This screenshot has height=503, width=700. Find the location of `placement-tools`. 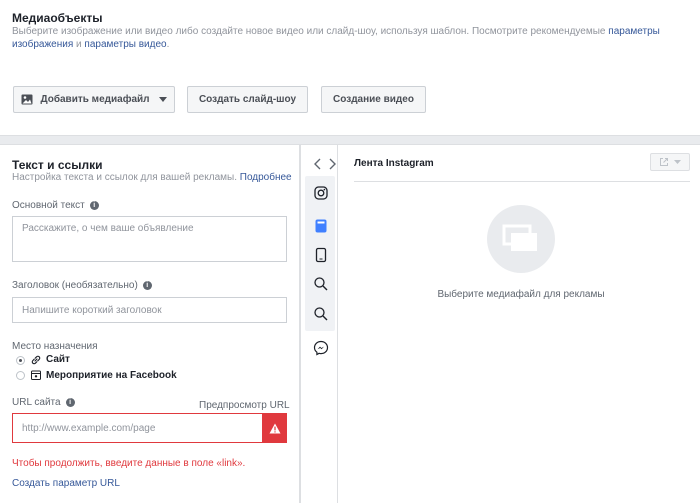

placement-tools is located at coordinates (320, 323).